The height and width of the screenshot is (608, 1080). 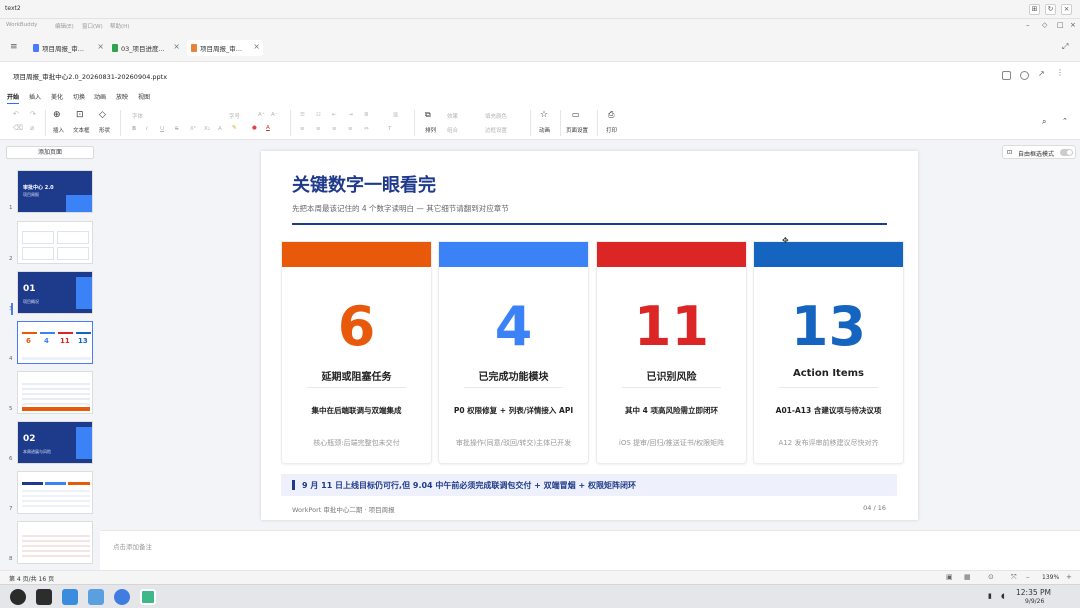 What do you see at coordinates (334, 115) in the screenshot?
I see `outdent-icon: ⇤` at bounding box center [334, 115].